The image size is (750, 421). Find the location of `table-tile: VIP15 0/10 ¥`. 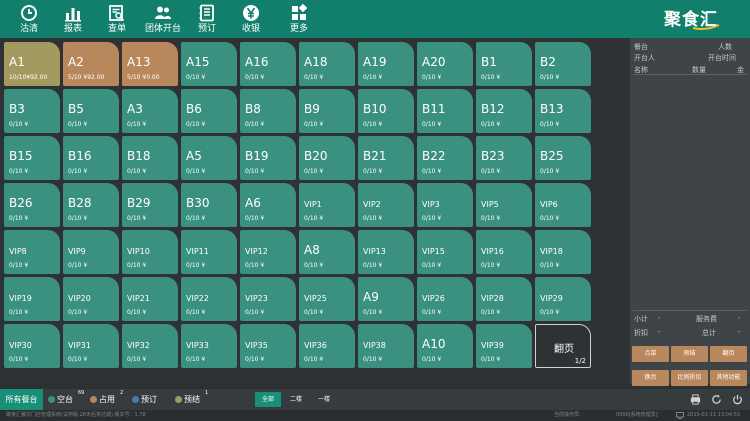

table-tile: VIP15 0/10 ¥ is located at coordinates (445, 252).